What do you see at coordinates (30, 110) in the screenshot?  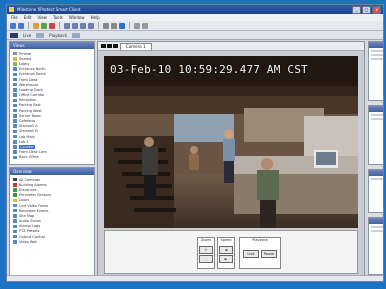 I see `tree-item-label: Parking West` at bounding box center [30, 110].